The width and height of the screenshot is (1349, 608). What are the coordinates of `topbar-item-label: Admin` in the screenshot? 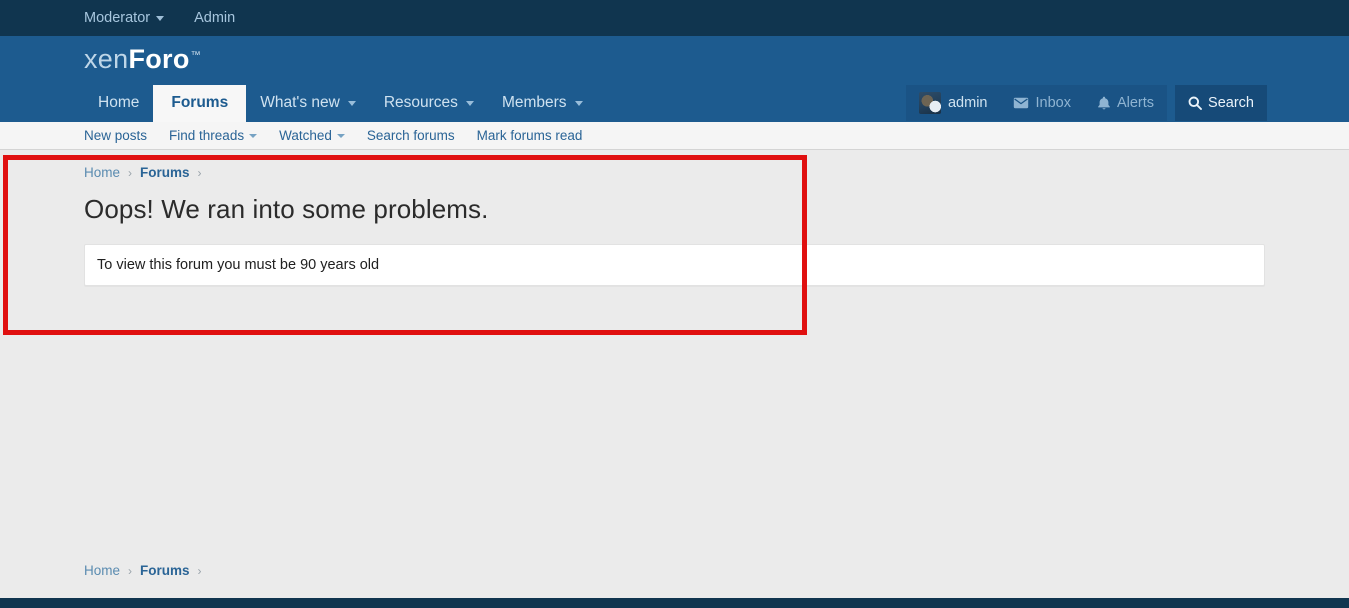 It's located at (215, 18).